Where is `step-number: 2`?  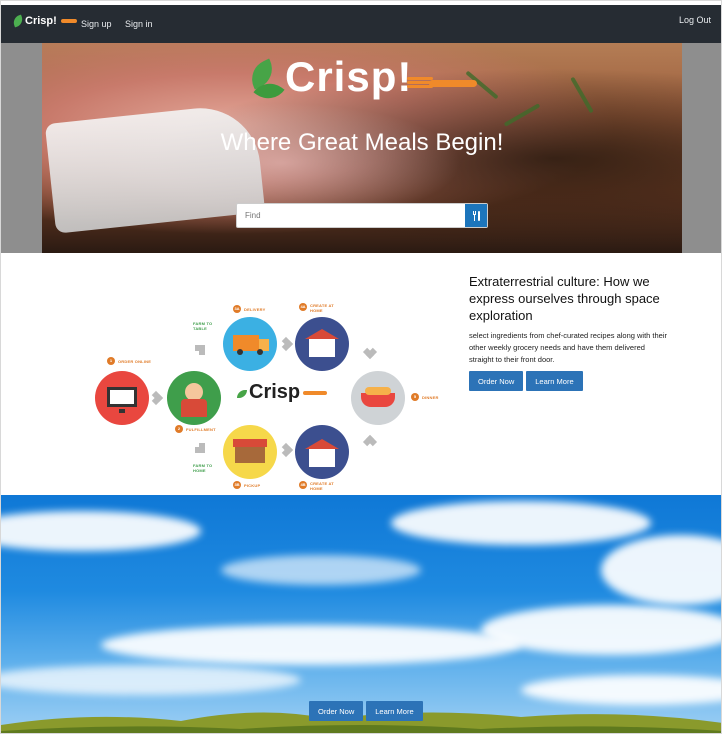
step-number: 2 is located at coordinates (179, 429).